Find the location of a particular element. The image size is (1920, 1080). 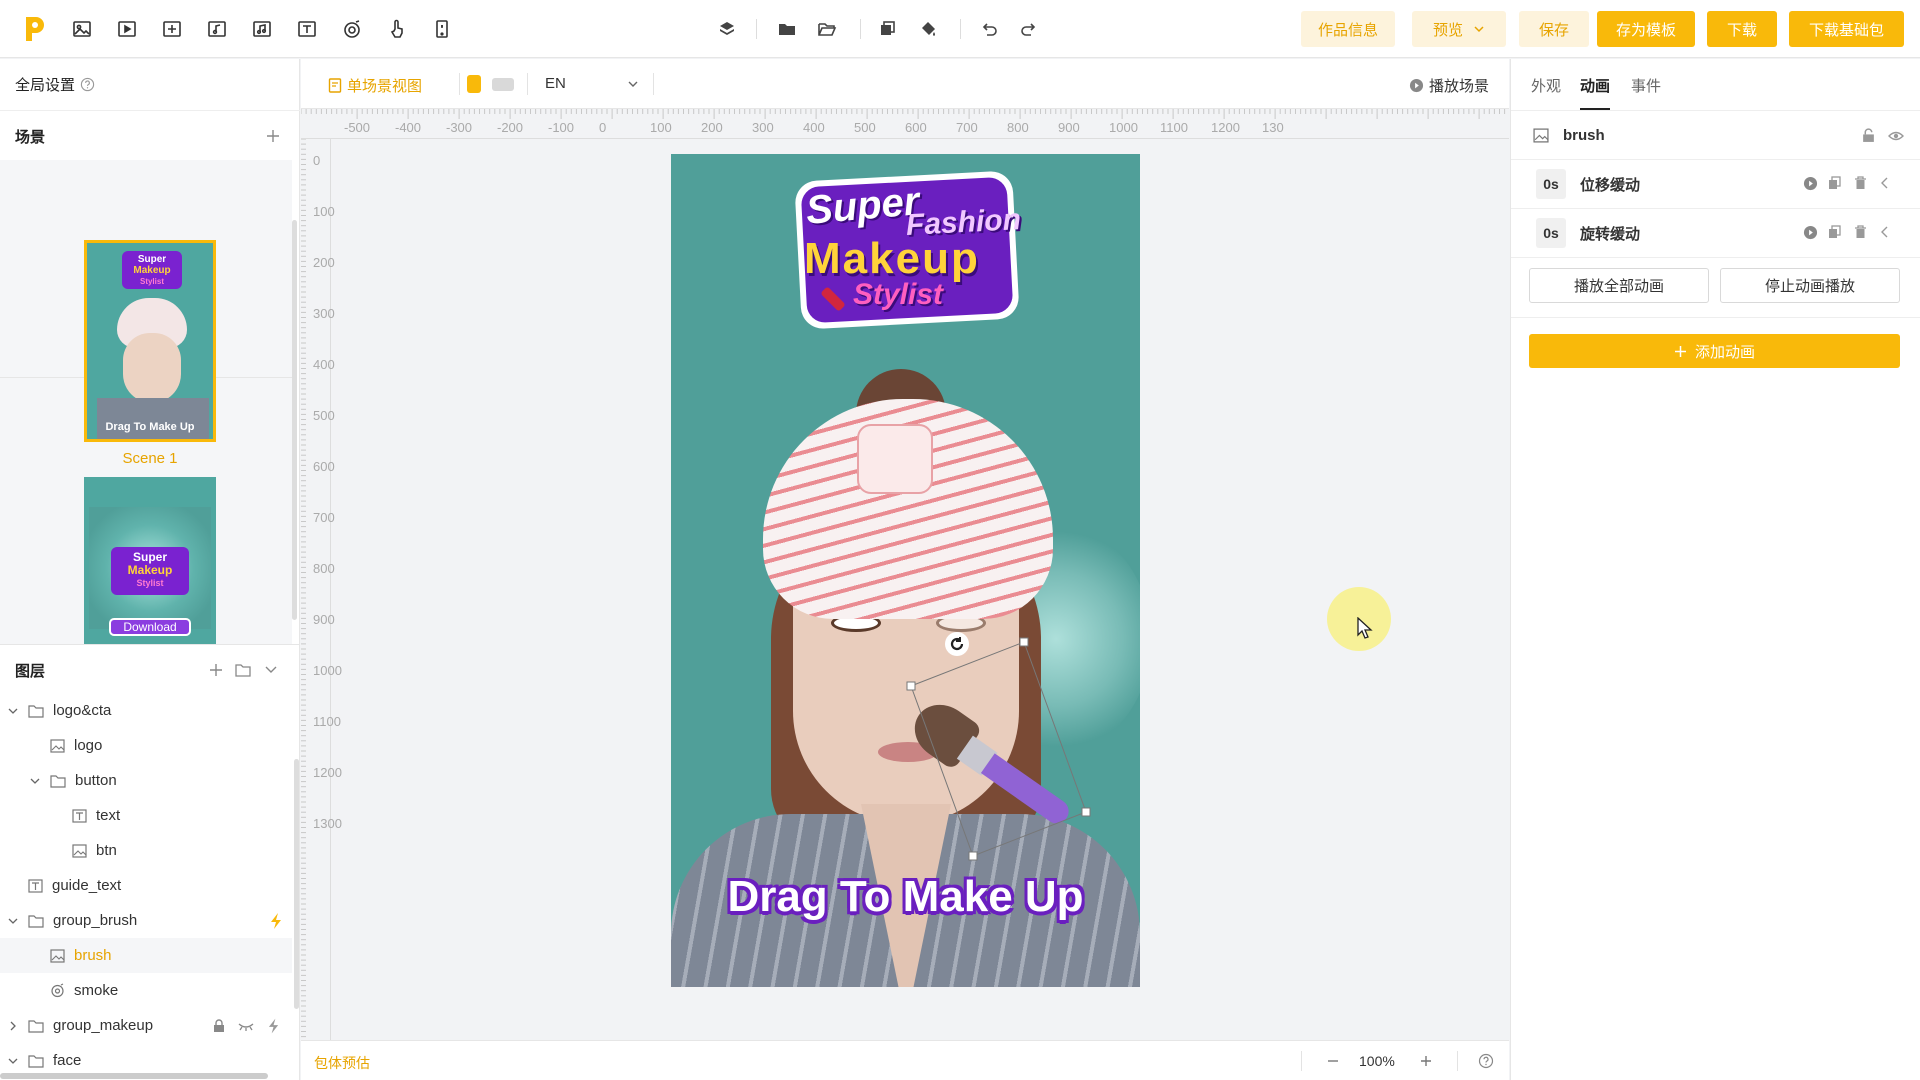

scene-card-2: Super Makeup Stylist Download is located at coordinates (146, 511).